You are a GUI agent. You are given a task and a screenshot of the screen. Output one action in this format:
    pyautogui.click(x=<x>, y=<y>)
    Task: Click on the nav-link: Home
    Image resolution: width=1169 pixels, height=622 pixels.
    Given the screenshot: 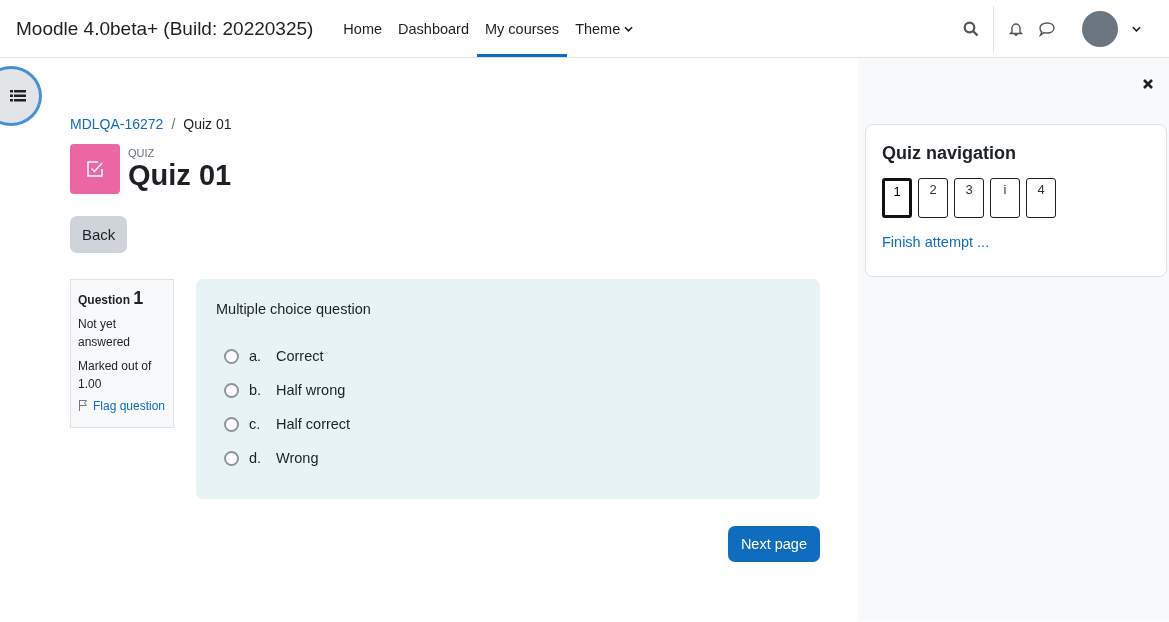 What is the action you would take?
    pyautogui.click(x=363, y=28)
    